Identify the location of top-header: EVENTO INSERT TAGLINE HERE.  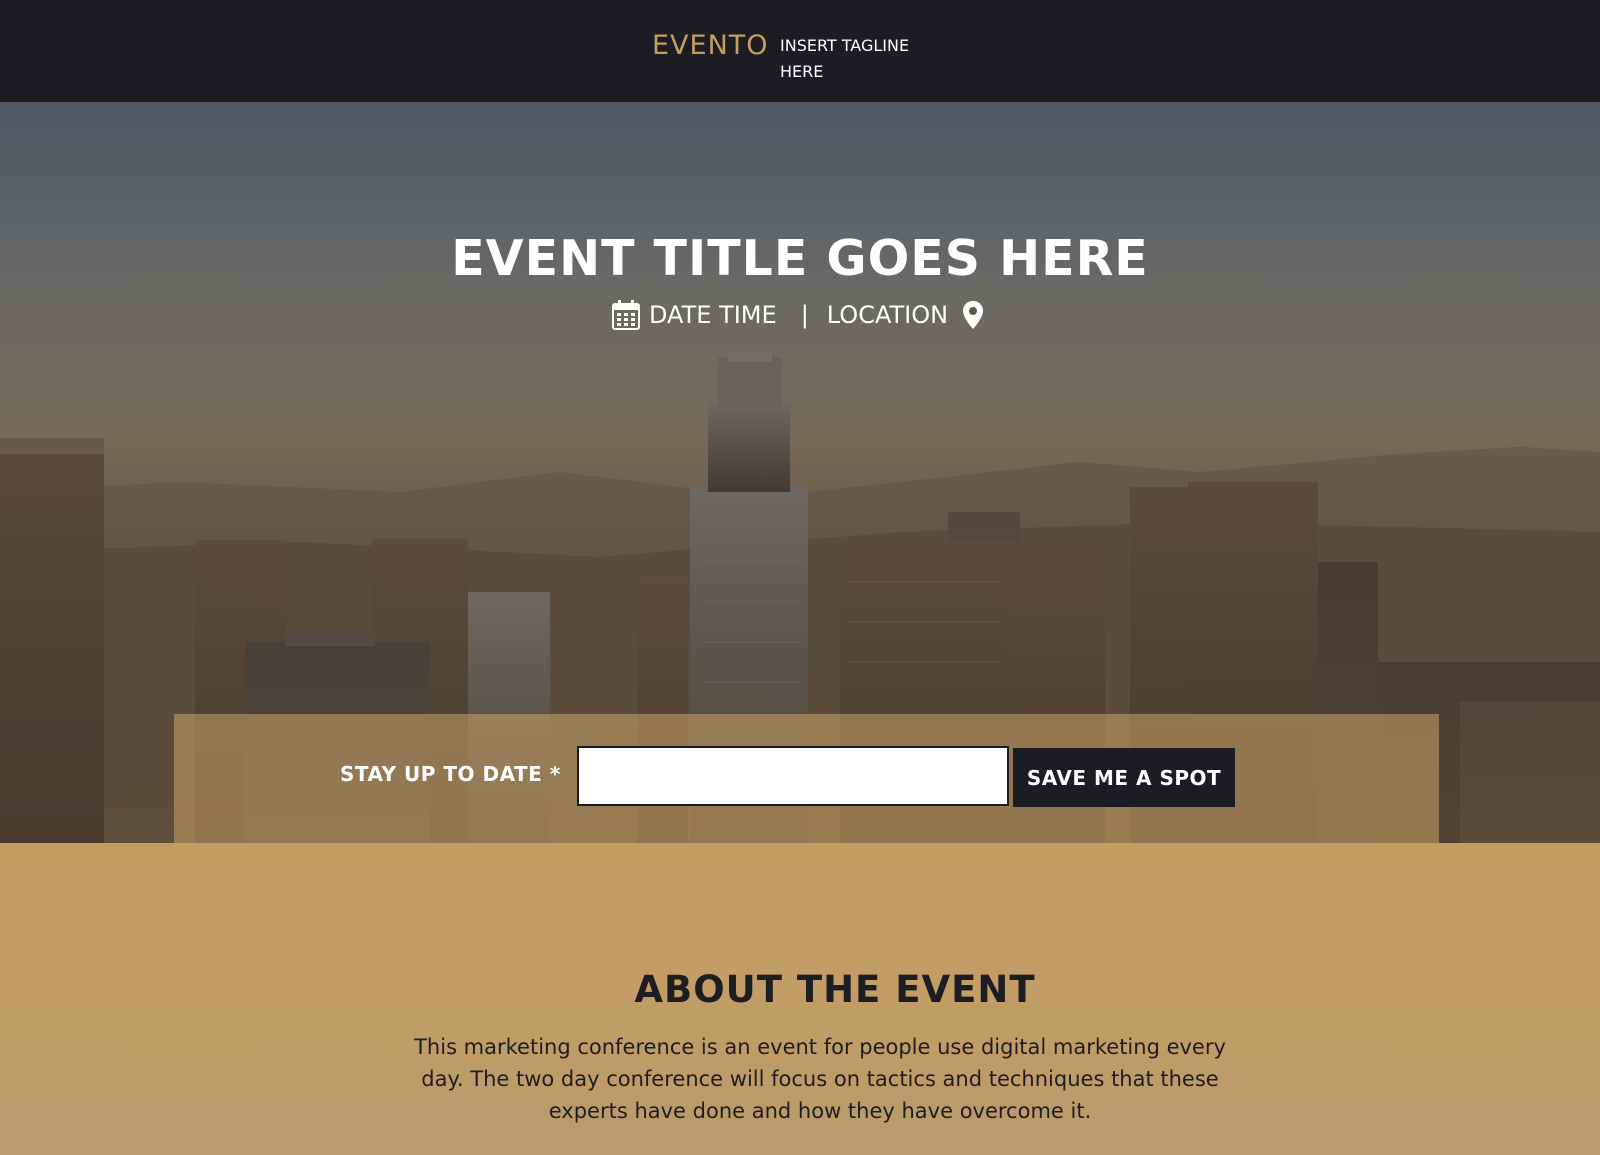
(800, 51).